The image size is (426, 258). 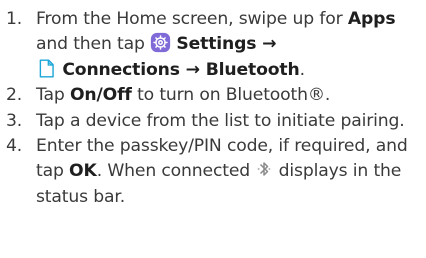 What do you see at coordinates (14, 146) in the screenshot?
I see `step-number: 4.` at bounding box center [14, 146].